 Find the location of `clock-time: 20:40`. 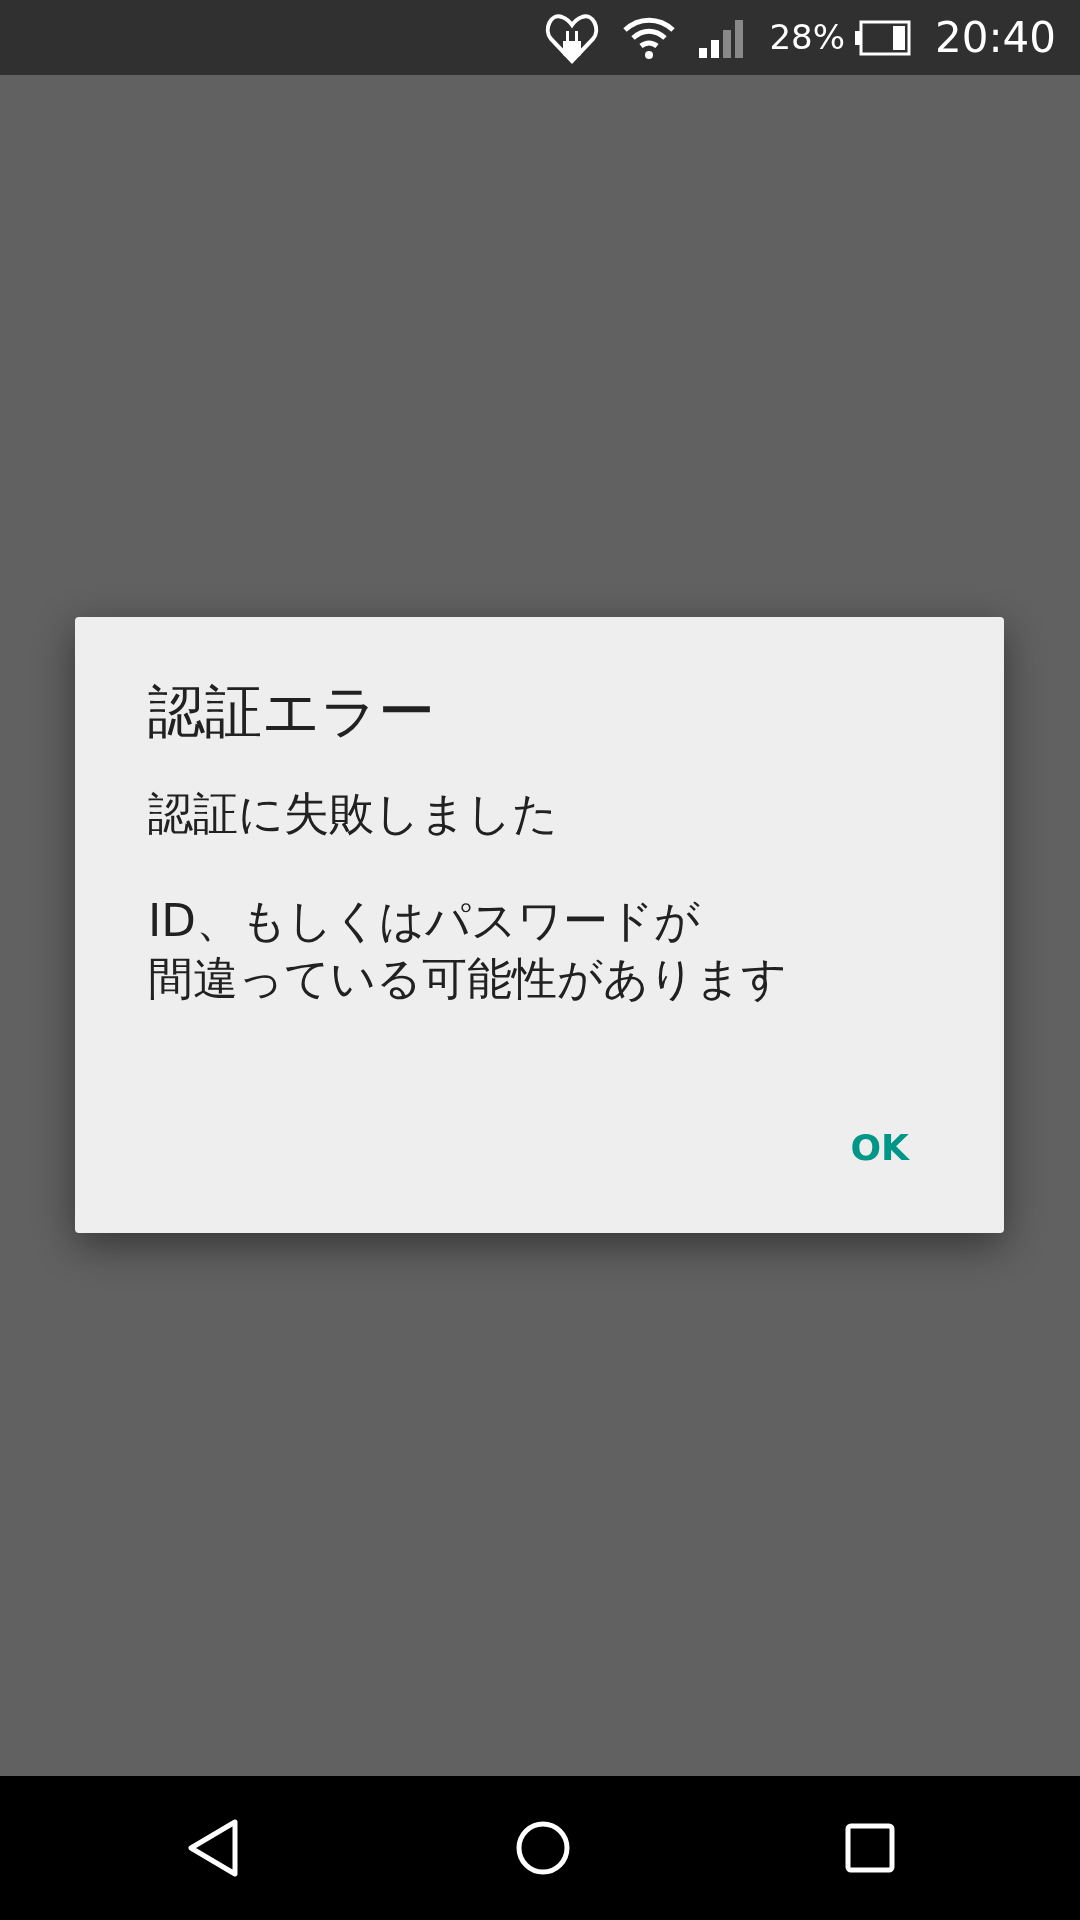

clock-time: 20:40 is located at coordinates (995, 38).